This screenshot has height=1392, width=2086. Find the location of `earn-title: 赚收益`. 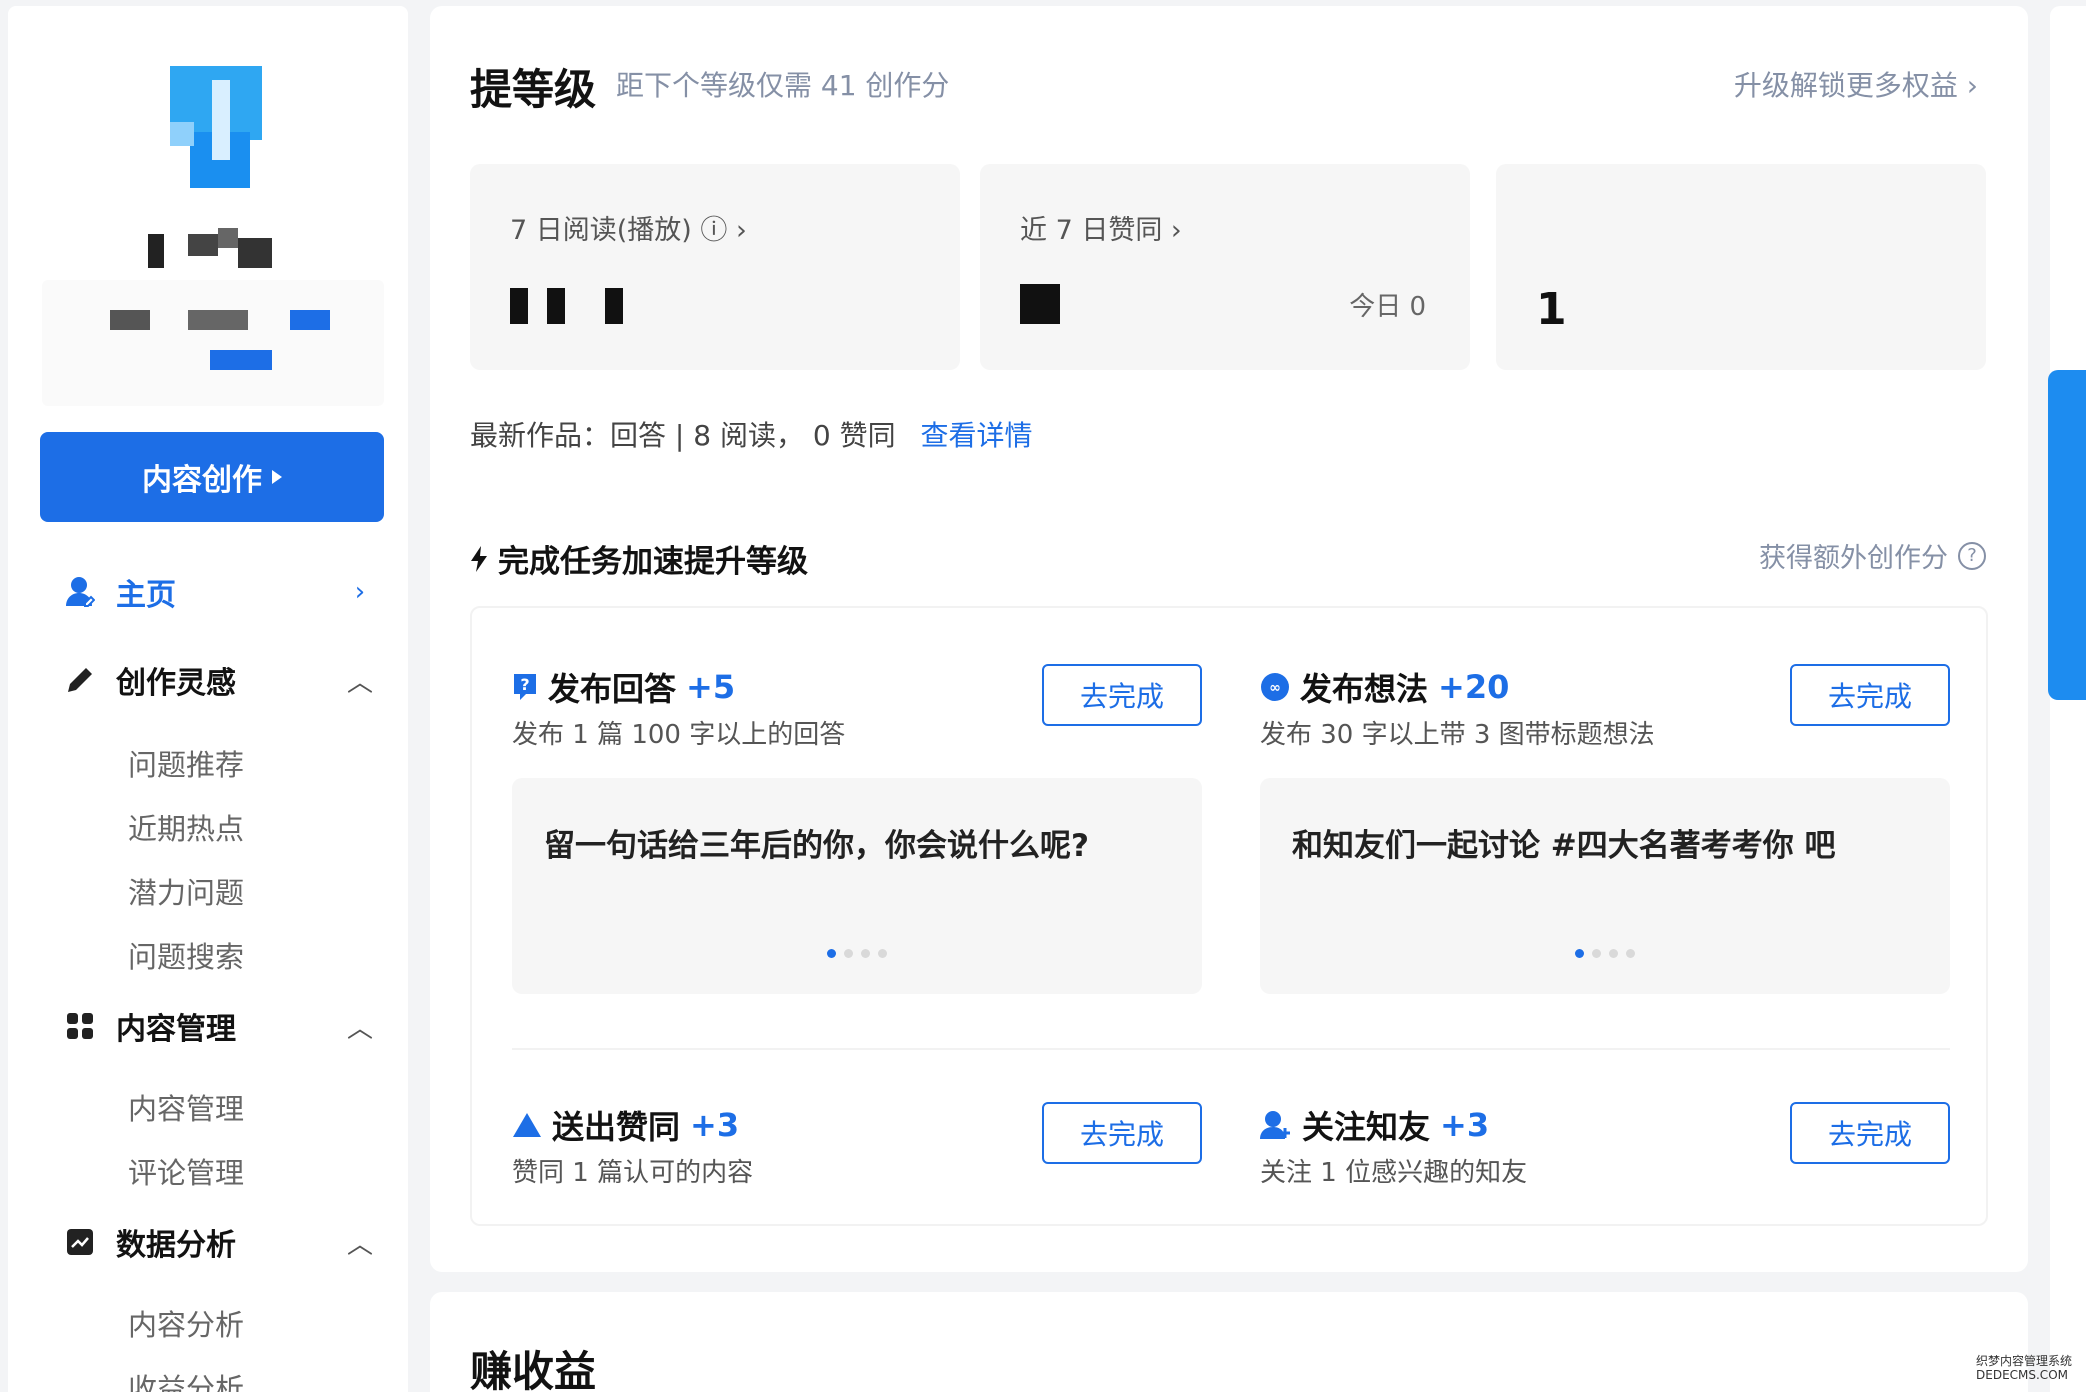

earn-title: 赚收益 is located at coordinates (533, 1369).